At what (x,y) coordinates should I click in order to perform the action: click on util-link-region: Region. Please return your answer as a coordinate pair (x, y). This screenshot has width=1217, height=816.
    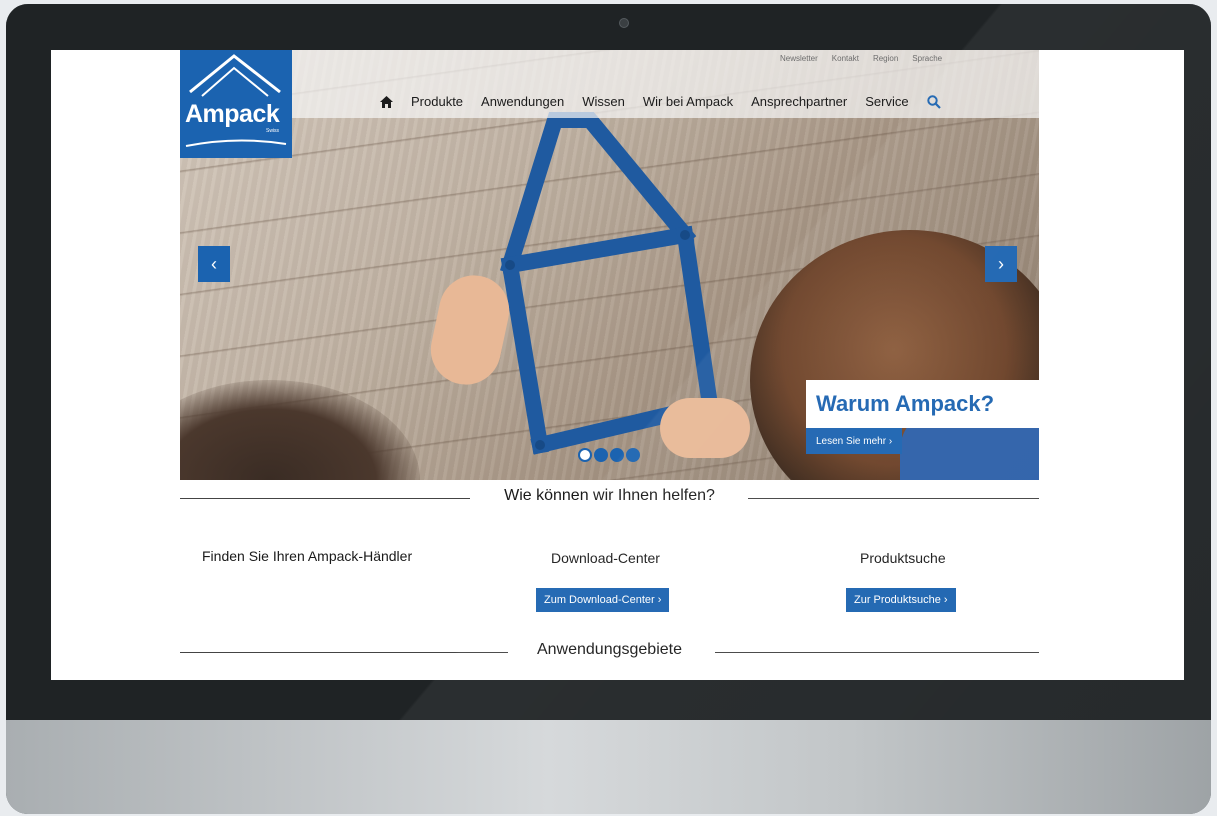
    Looking at the image, I should click on (885, 58).